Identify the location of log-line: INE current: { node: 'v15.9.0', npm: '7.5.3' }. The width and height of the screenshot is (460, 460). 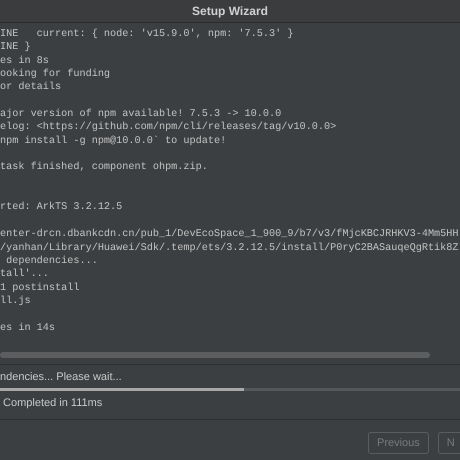
(147, 35).